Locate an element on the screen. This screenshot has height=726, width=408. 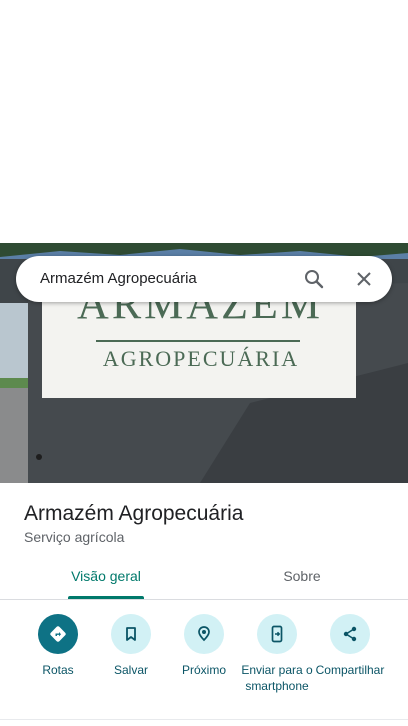
nearby-icon is located at coordinates (204, 634).